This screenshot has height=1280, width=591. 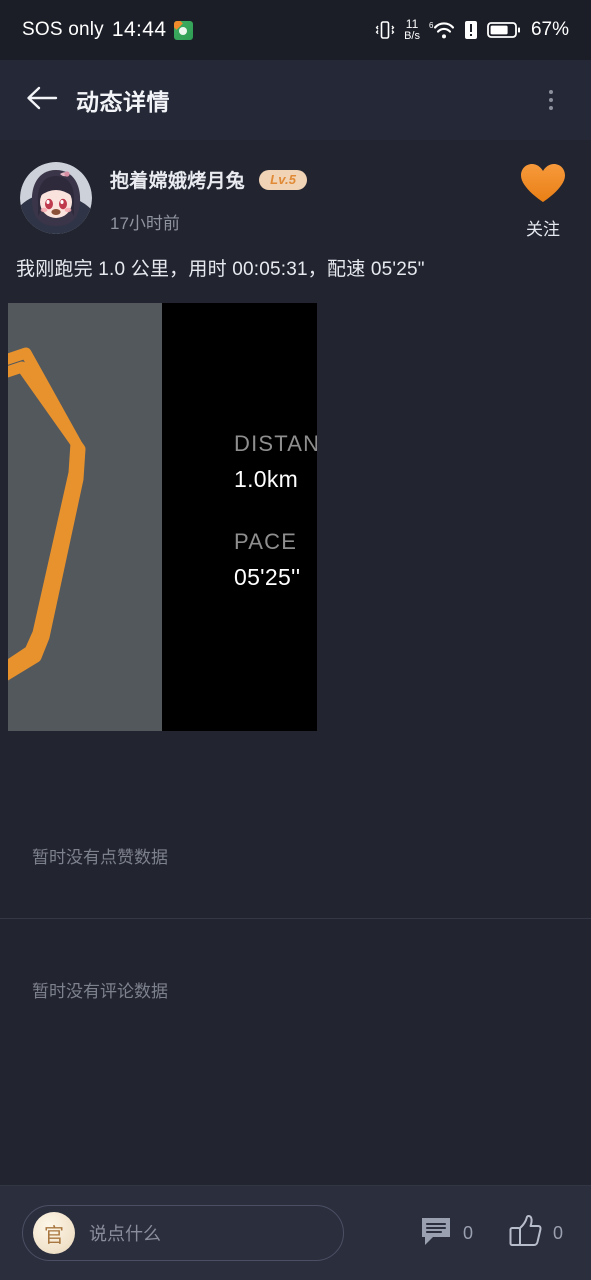 What do you see at coordinates (184, 30) in the screenshot?
I see `wechat-icon` at bounding box center [184, 30].